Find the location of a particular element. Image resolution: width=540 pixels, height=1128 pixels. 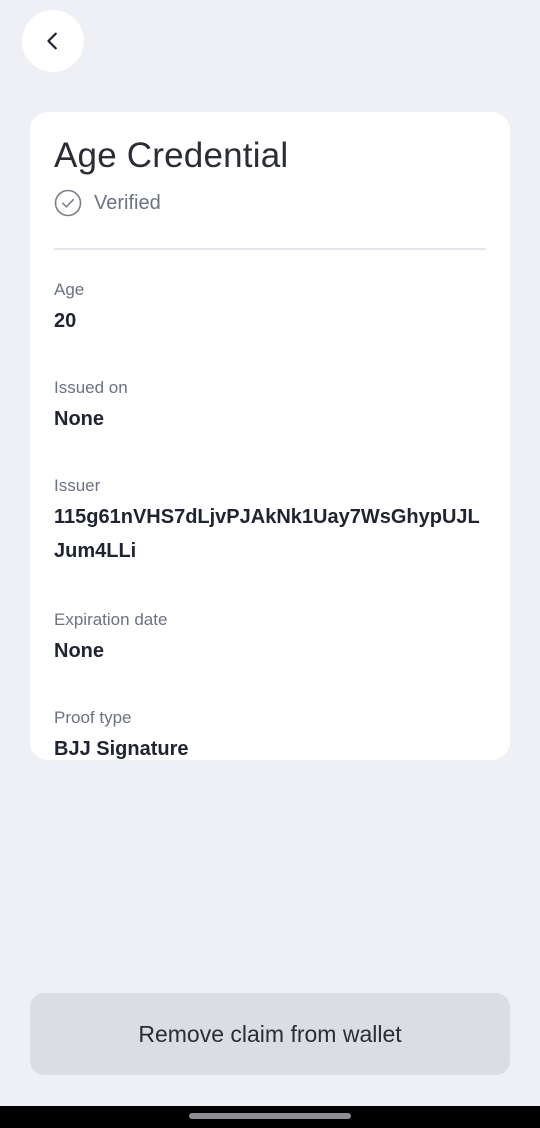

field-label: Proof type is located at coordinates (93, 717).